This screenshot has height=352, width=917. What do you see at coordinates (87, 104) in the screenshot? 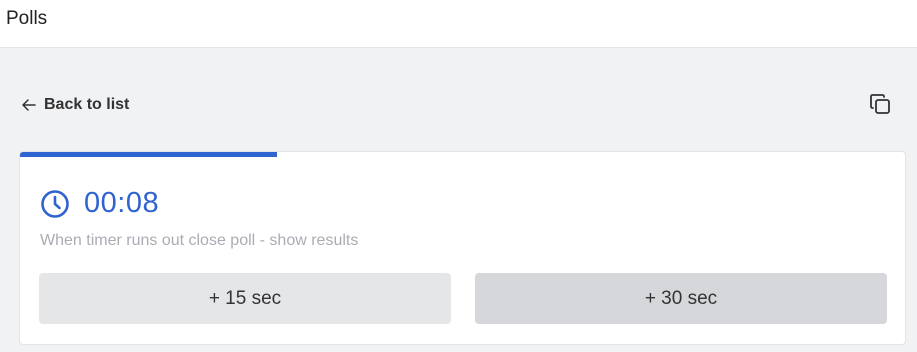
I see `back-to-list-label: Back to list` at bounding box center [87, 104].